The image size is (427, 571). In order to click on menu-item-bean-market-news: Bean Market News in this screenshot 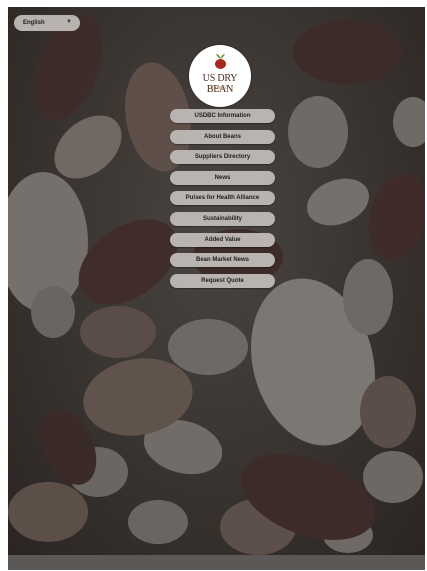, I will do `click(222, 260)`.